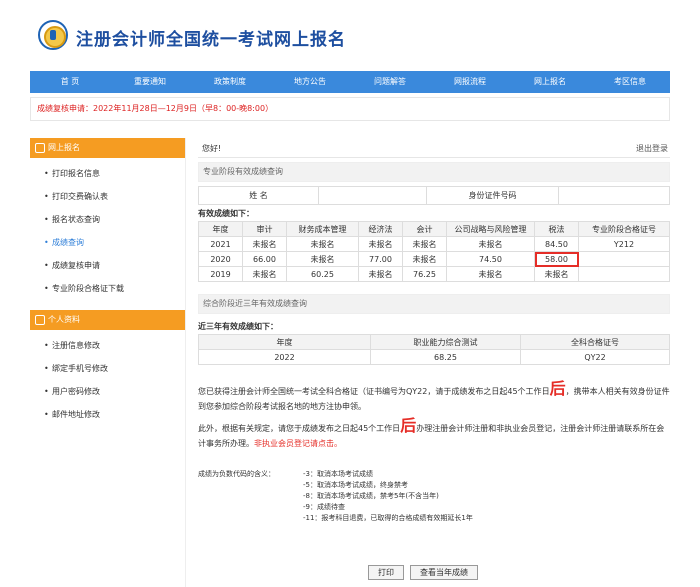 The height and width of the screenshot is (587, 700). What do you see at coordinates (150, 82) in the screenshot?
I see `nav-notices: 重要通知` at bounding box center [150, 82].